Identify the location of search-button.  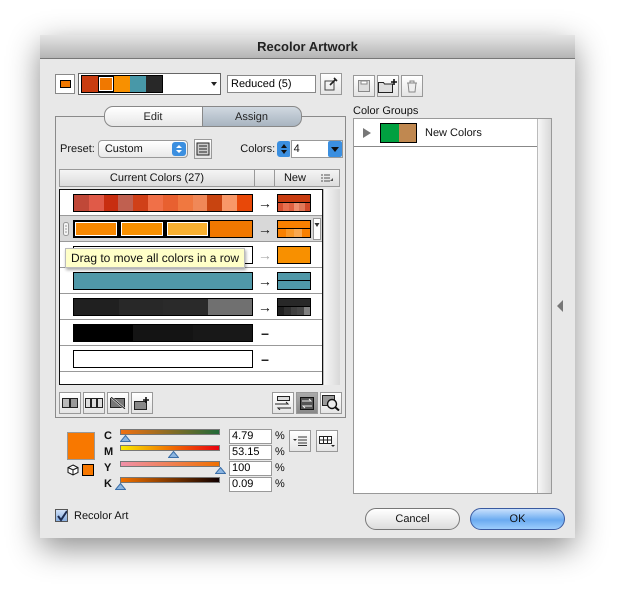
(331, 403).